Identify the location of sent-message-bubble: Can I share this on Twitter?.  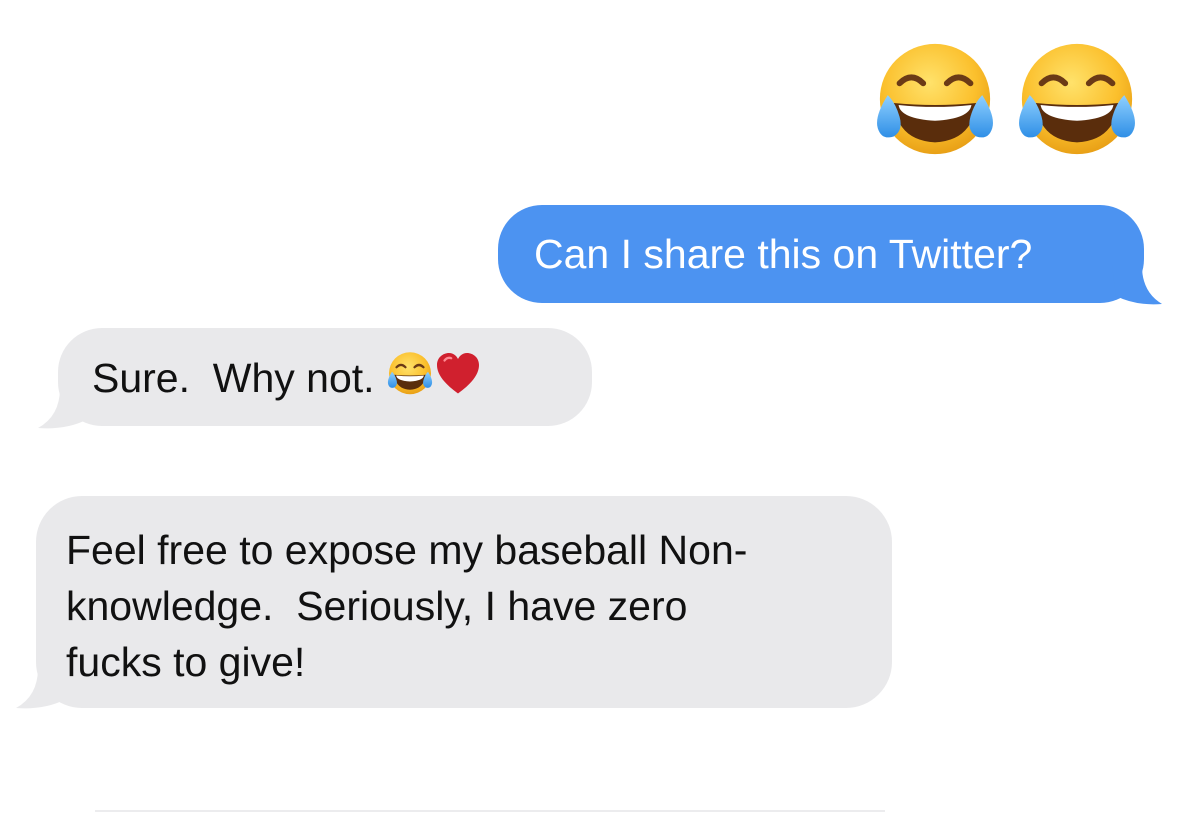
(821, 254).